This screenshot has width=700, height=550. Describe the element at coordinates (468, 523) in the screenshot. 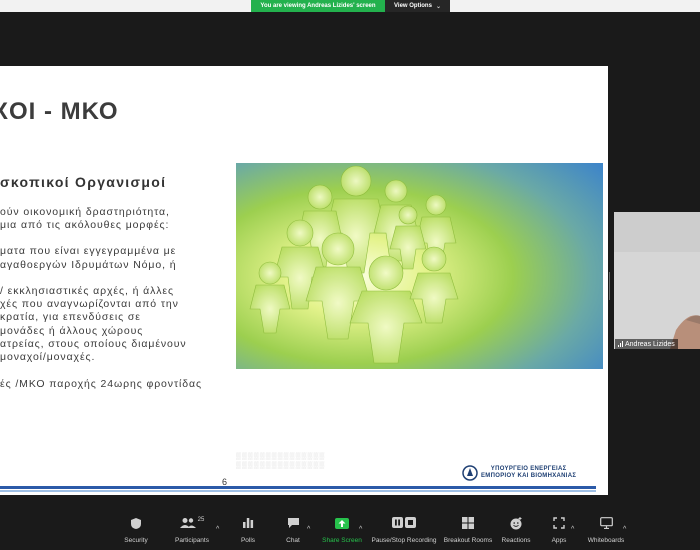

I see `breakout-rooms-icon` at that location.